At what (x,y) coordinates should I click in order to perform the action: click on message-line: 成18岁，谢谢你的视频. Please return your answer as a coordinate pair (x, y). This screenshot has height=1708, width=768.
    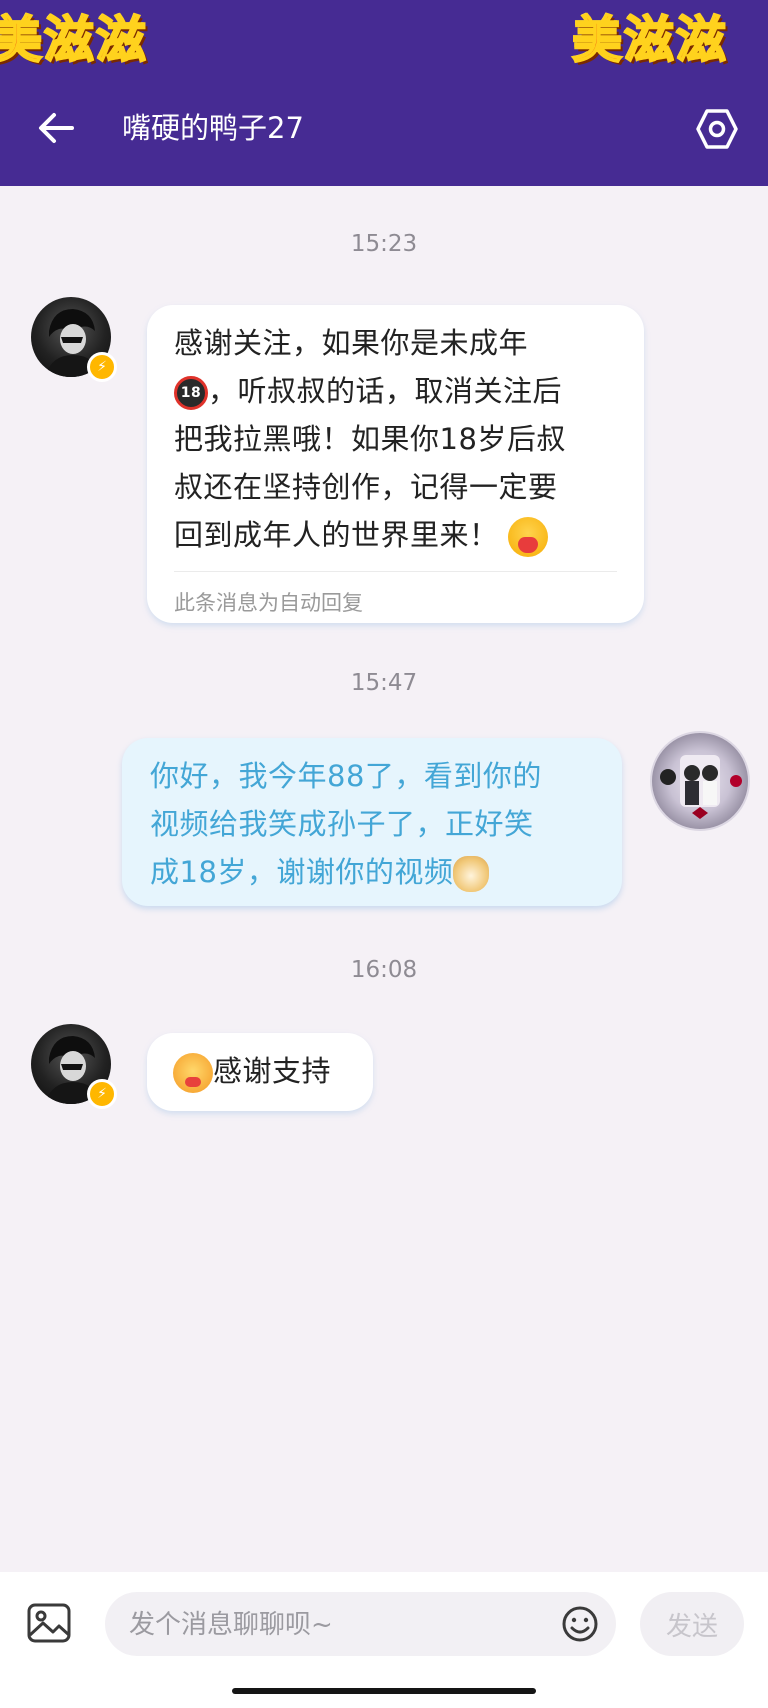
    Looking at the image, I should click on (372, 872).